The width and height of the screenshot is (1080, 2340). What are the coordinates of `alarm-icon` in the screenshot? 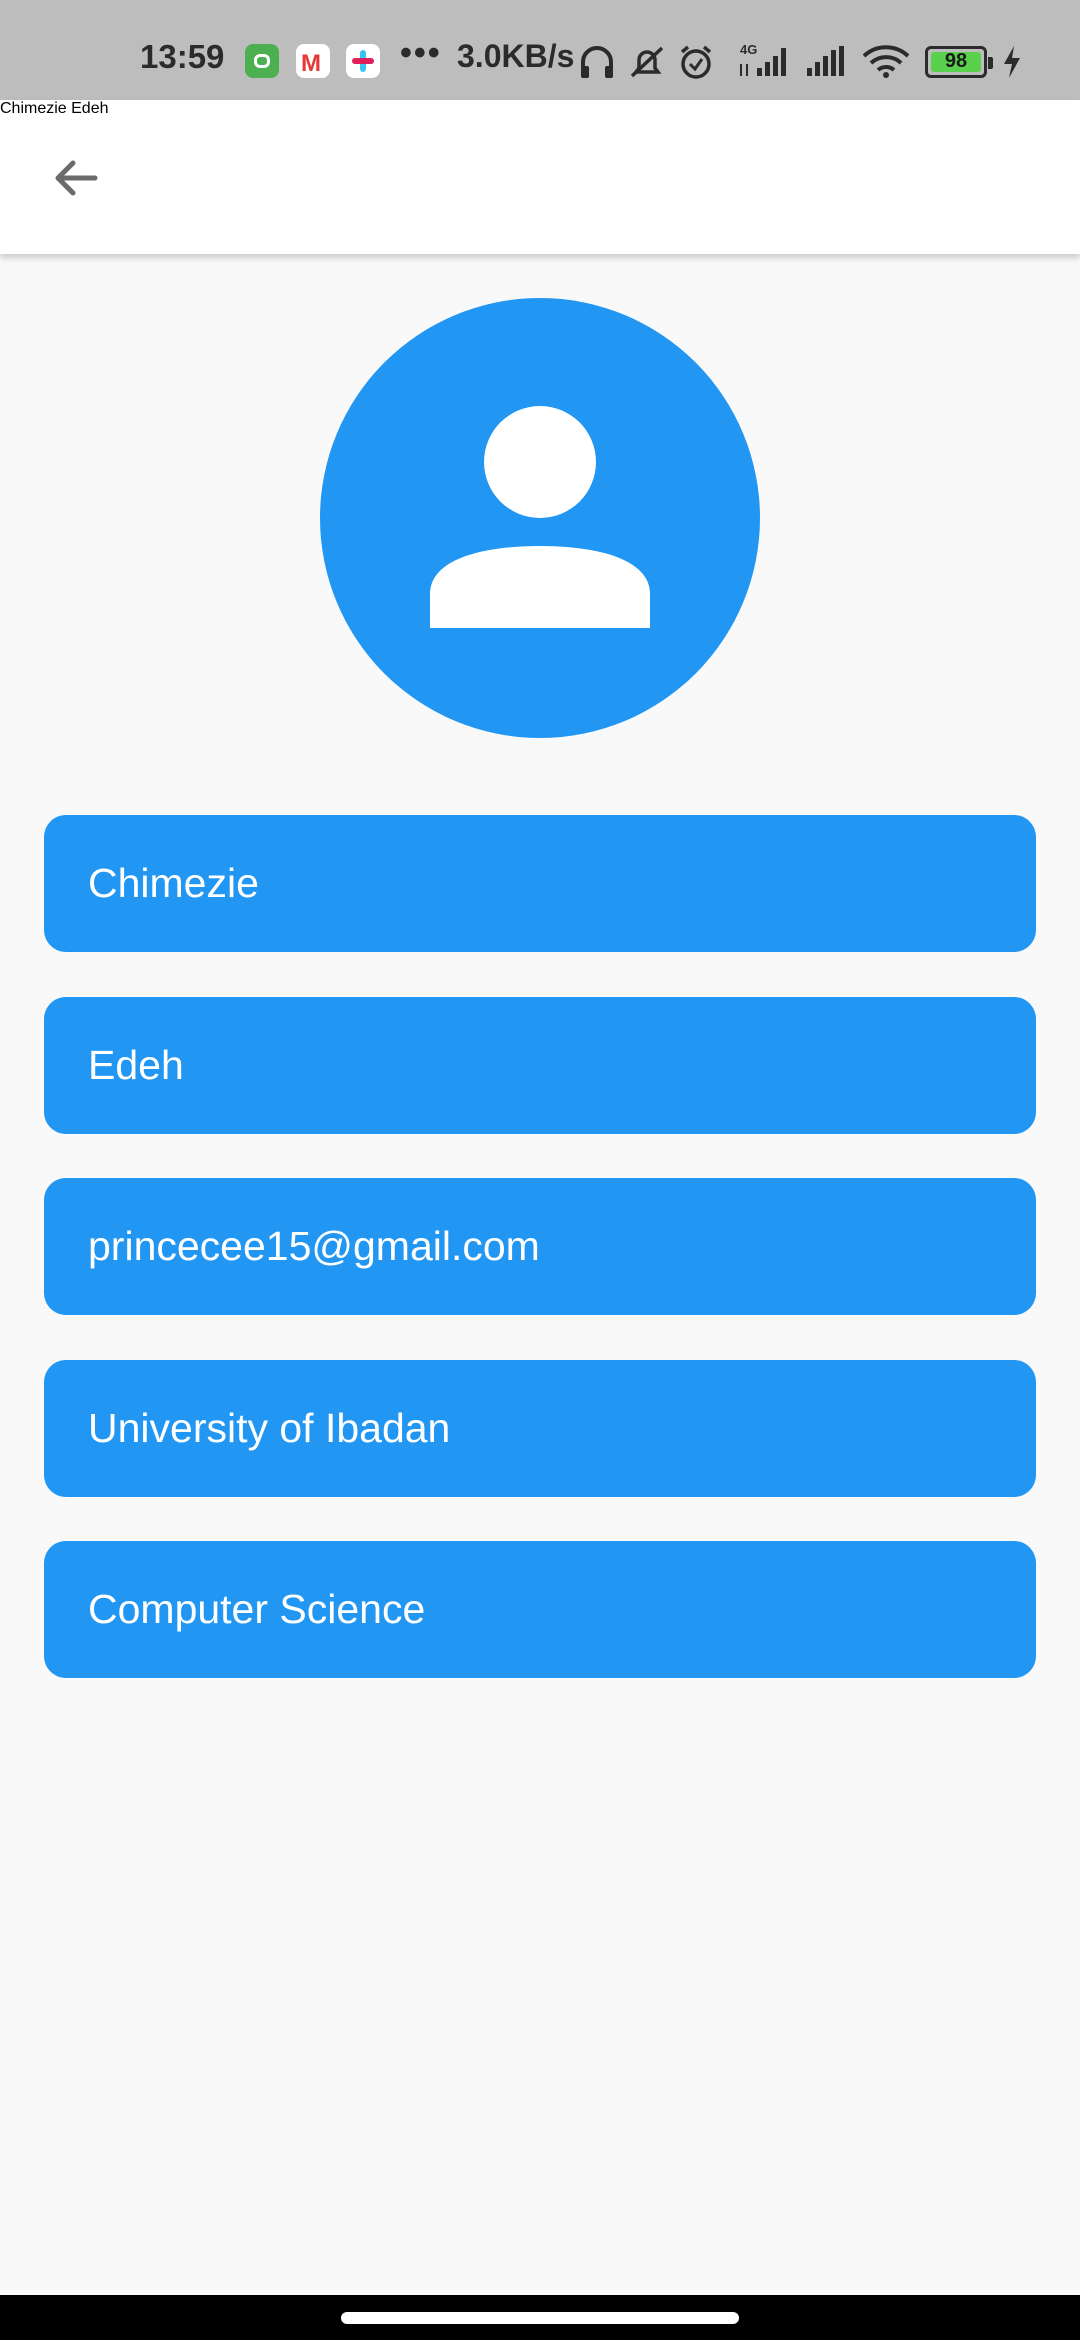 It's located at (696, 62).